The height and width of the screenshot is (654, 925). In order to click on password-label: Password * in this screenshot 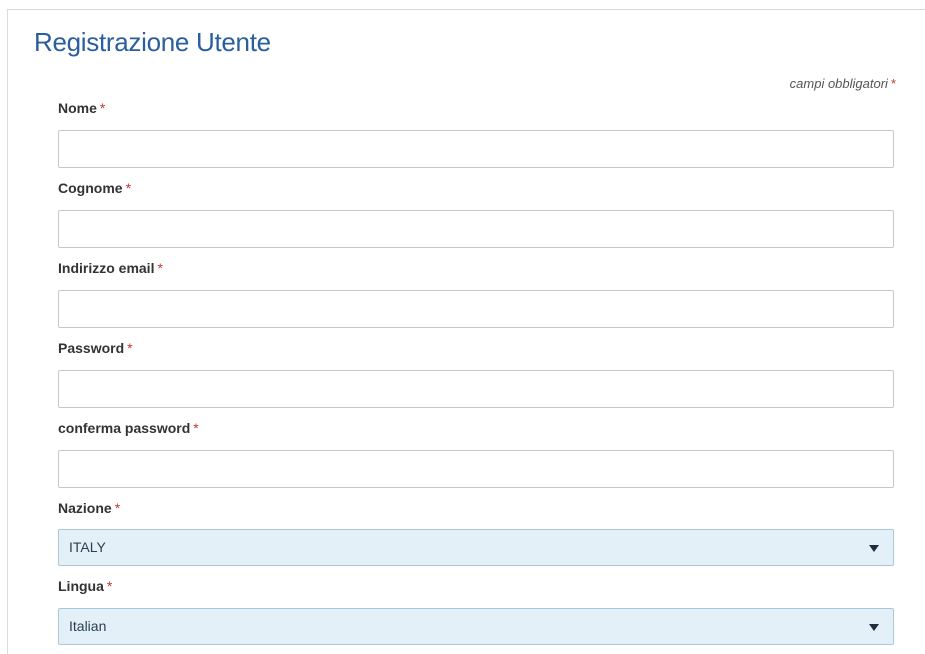, I will do `click(95, 348)`.